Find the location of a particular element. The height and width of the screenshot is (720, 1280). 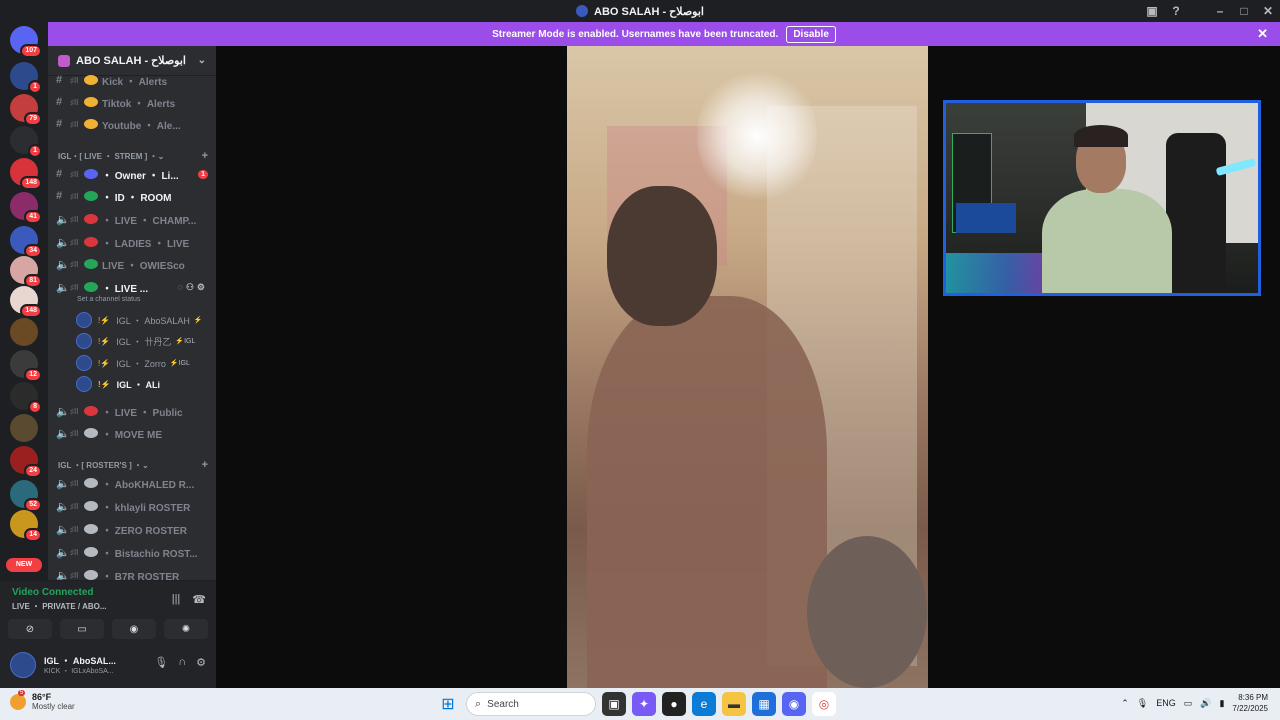

github-icon: ● is located at coordinates (674, 704).